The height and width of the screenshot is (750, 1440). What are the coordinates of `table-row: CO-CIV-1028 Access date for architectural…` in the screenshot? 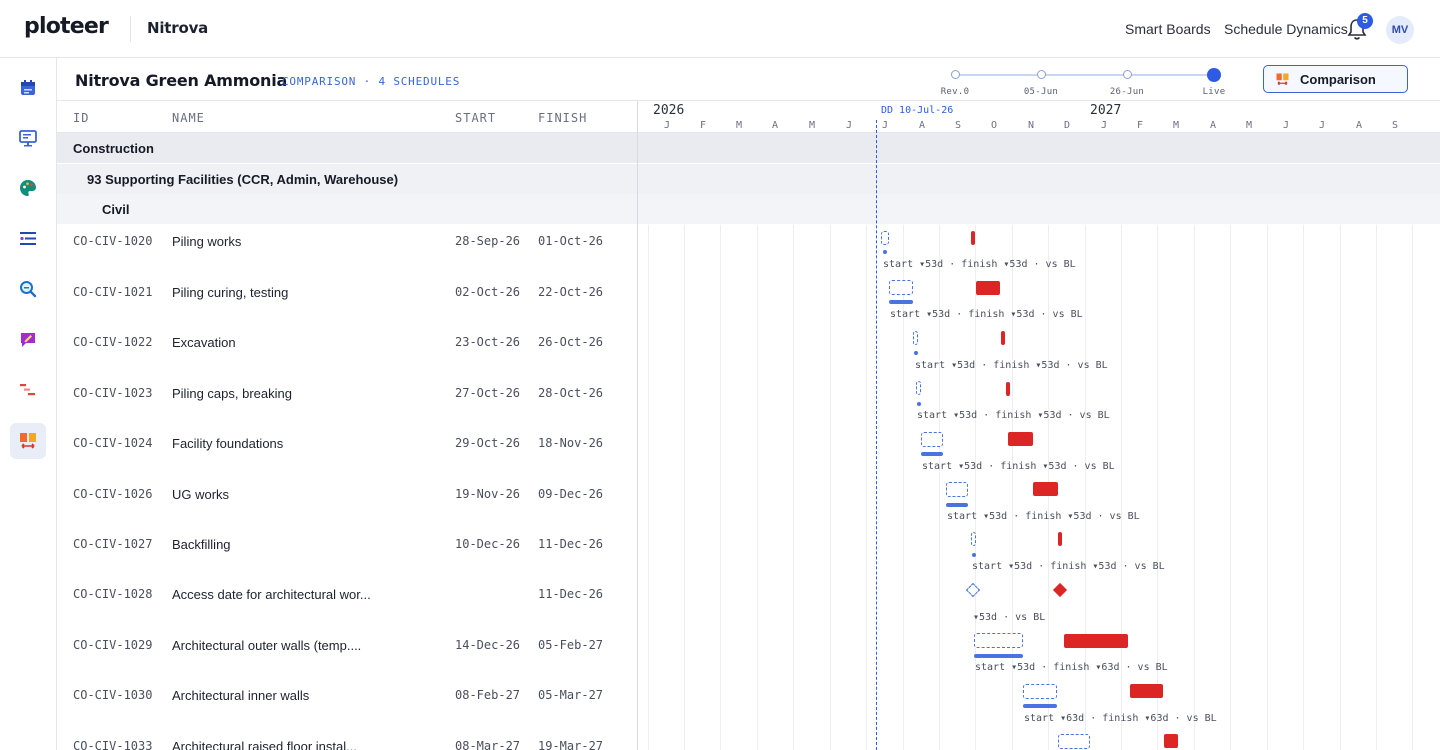 It's located at (347, 603).